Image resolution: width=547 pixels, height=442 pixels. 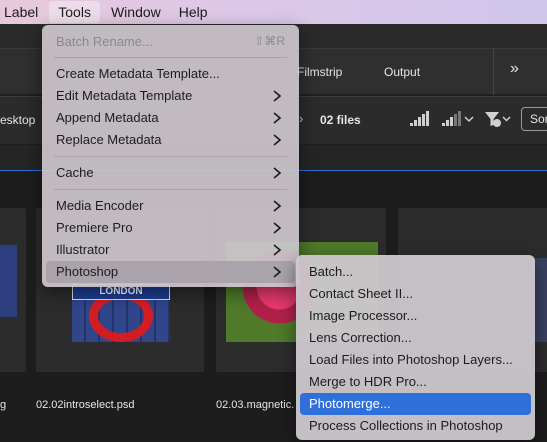 What do you see at coordinates (170, 228) in the screenshot?
I see `menu-item-premiere-pro: Premiere Pro` at bounding box center [170, 228].